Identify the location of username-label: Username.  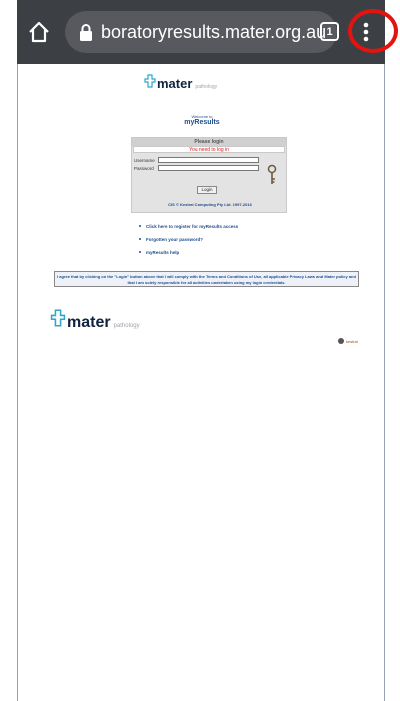
(144, 160).